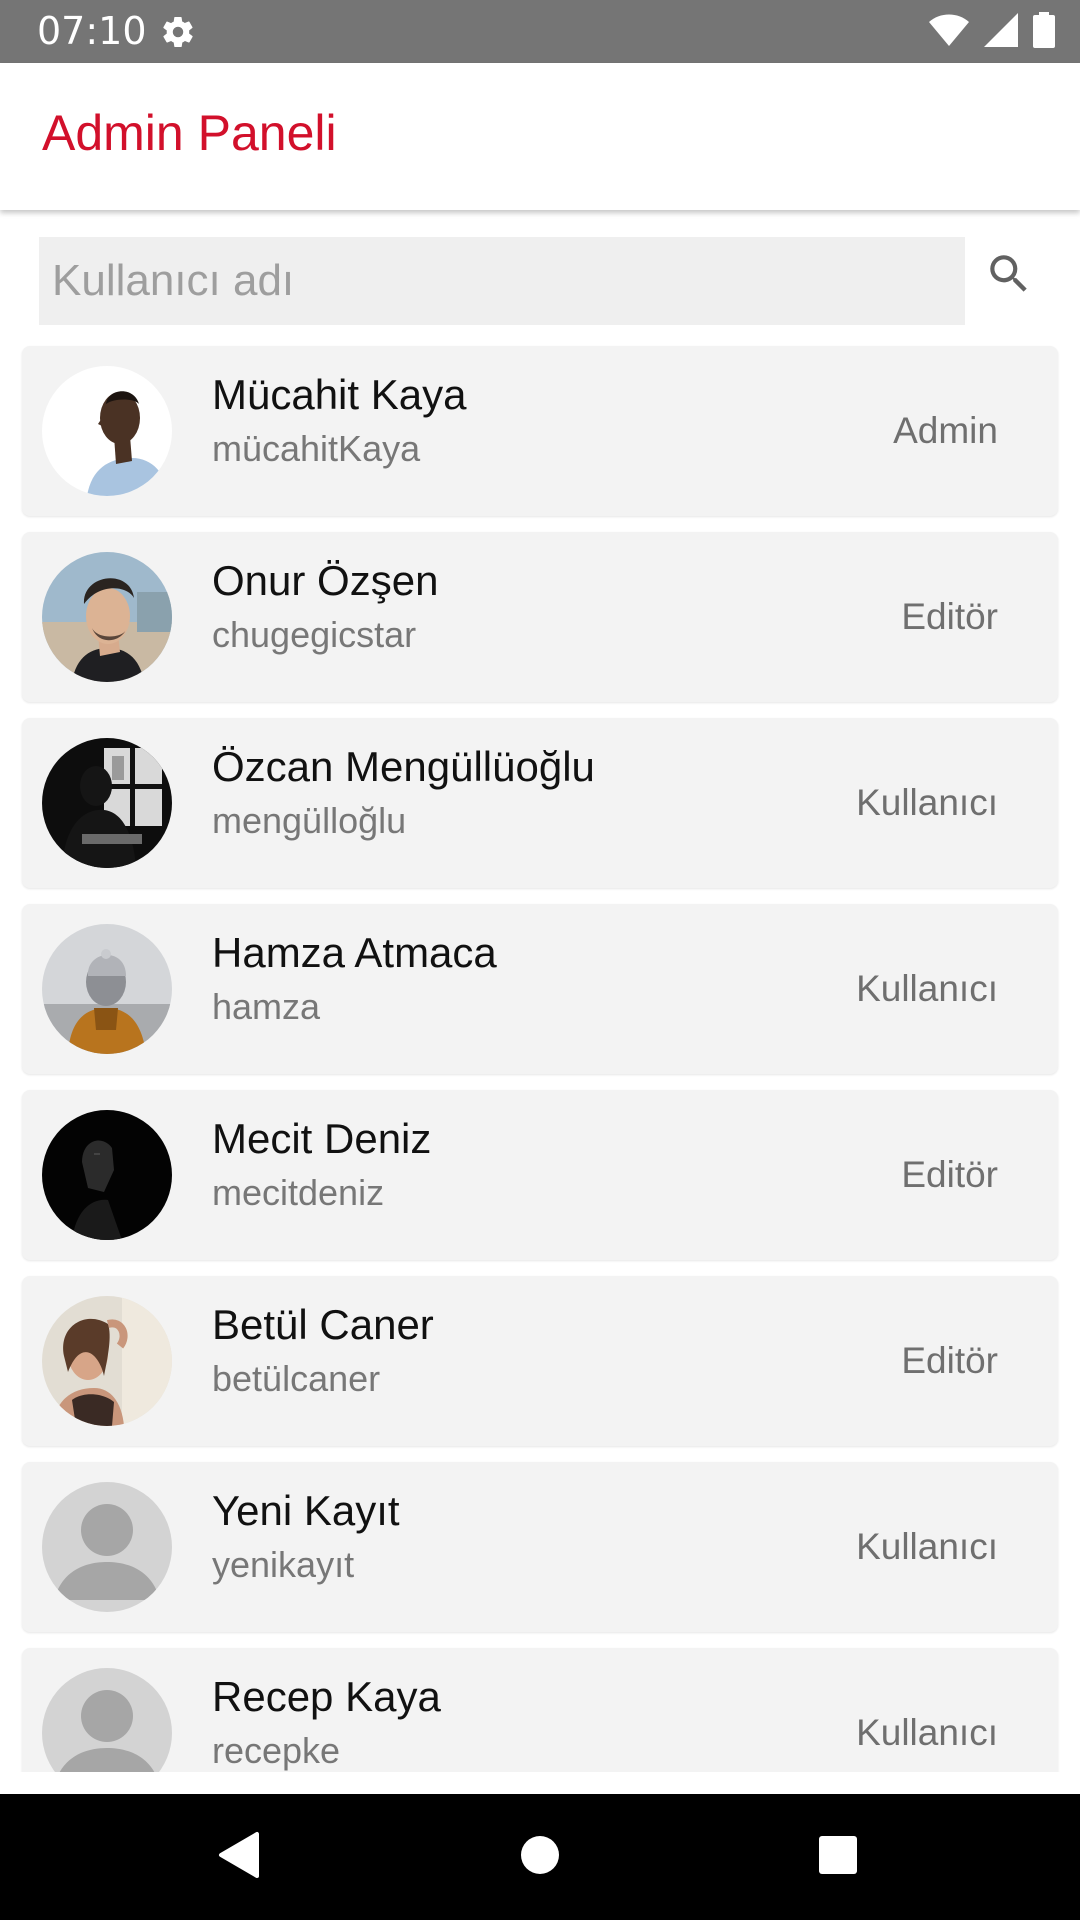 The height and width of the screenshot is (1920, 1080). What do you see at coordinates (1044, 32) in the screenshot?
I see `battery-icon` at bounding box center [1044, 32].